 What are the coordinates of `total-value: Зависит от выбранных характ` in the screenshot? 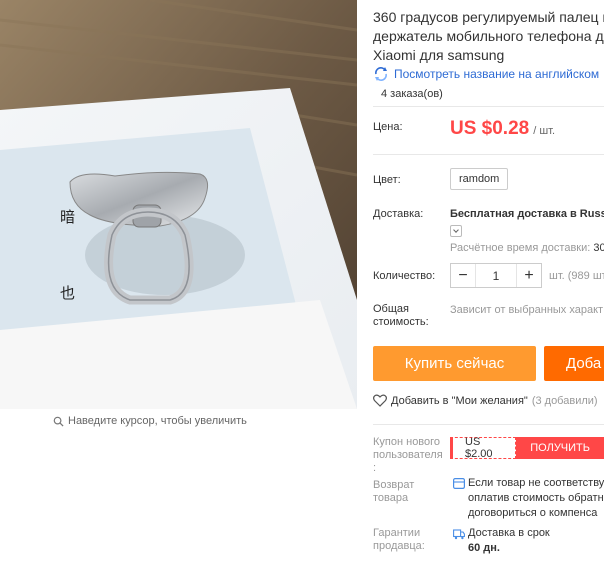 It's located at (527, 310).